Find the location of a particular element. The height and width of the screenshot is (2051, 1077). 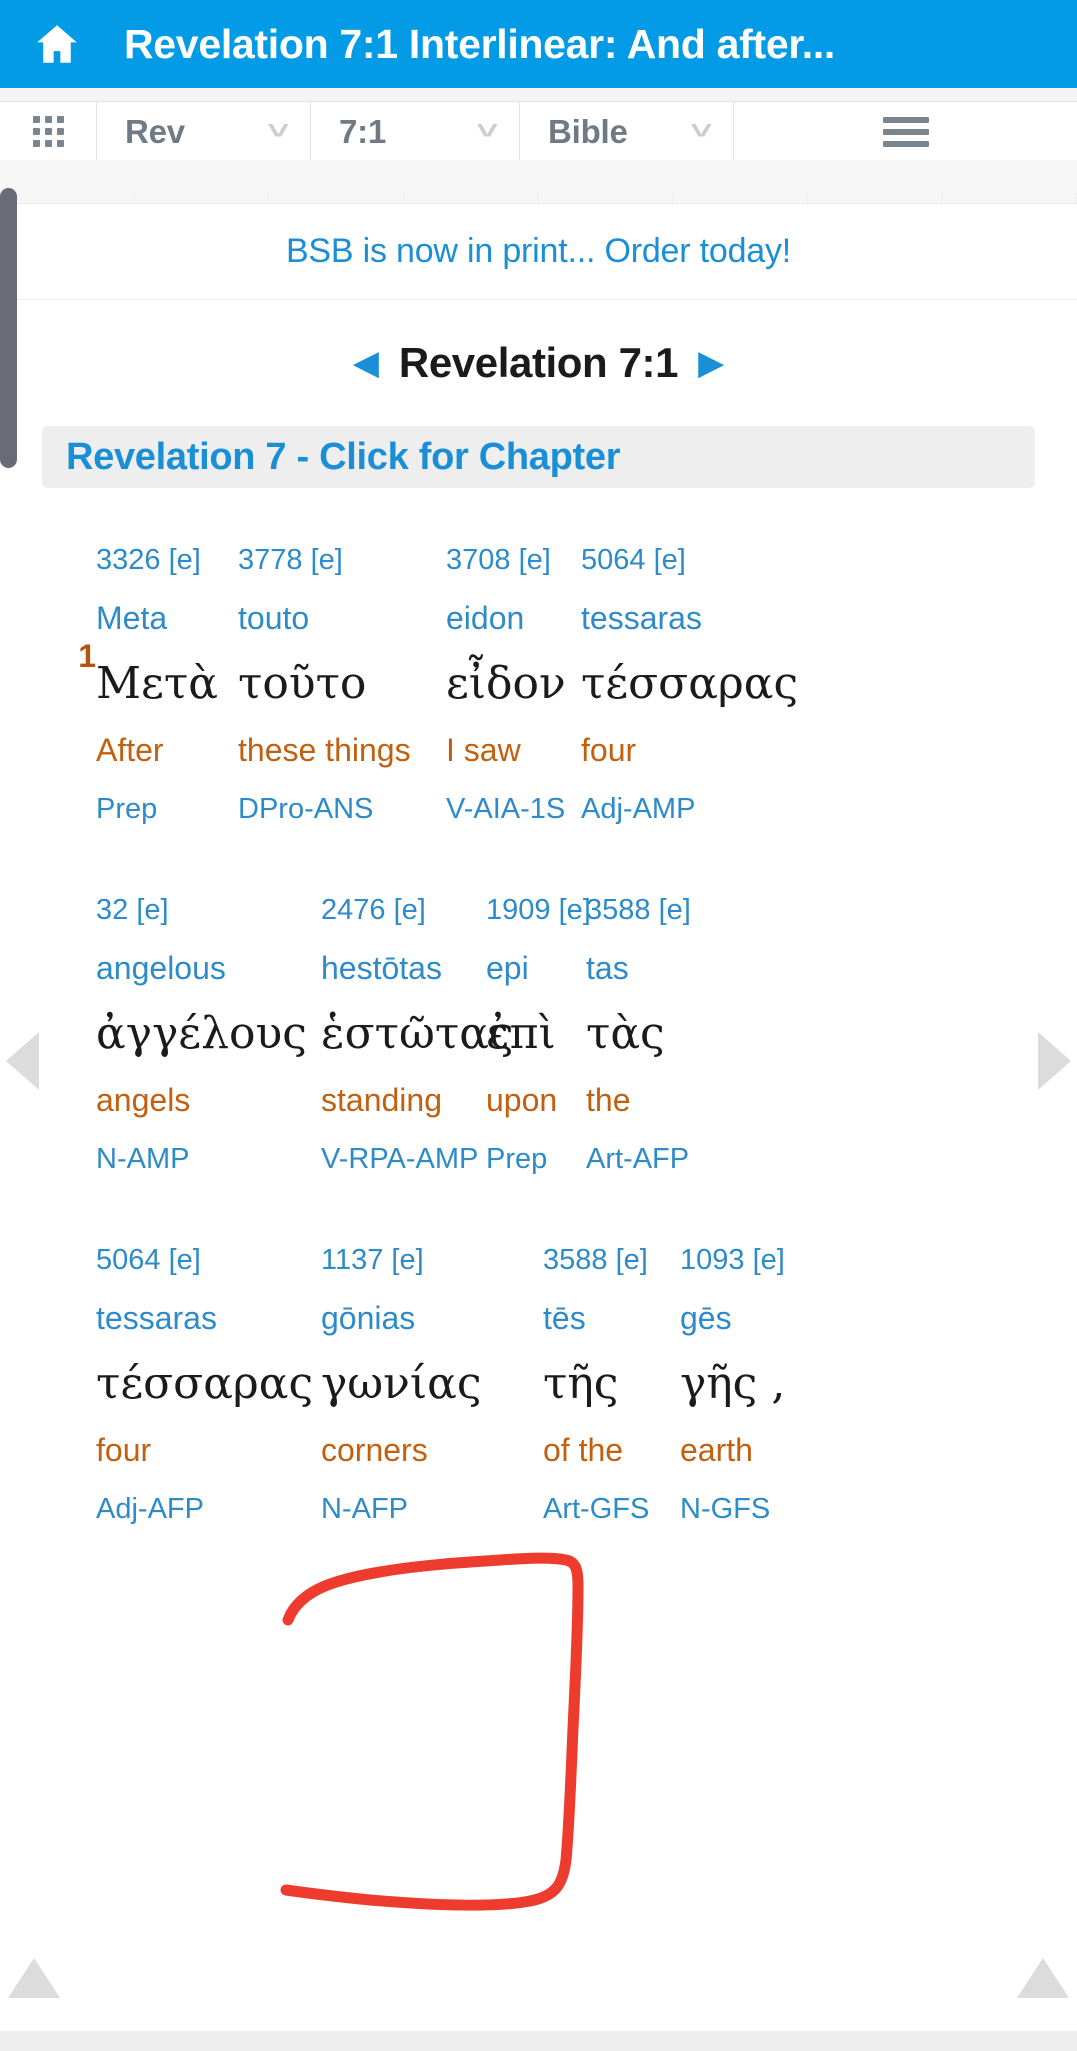

greek-word-text: εἶδον is located at coordinates (506, 683).